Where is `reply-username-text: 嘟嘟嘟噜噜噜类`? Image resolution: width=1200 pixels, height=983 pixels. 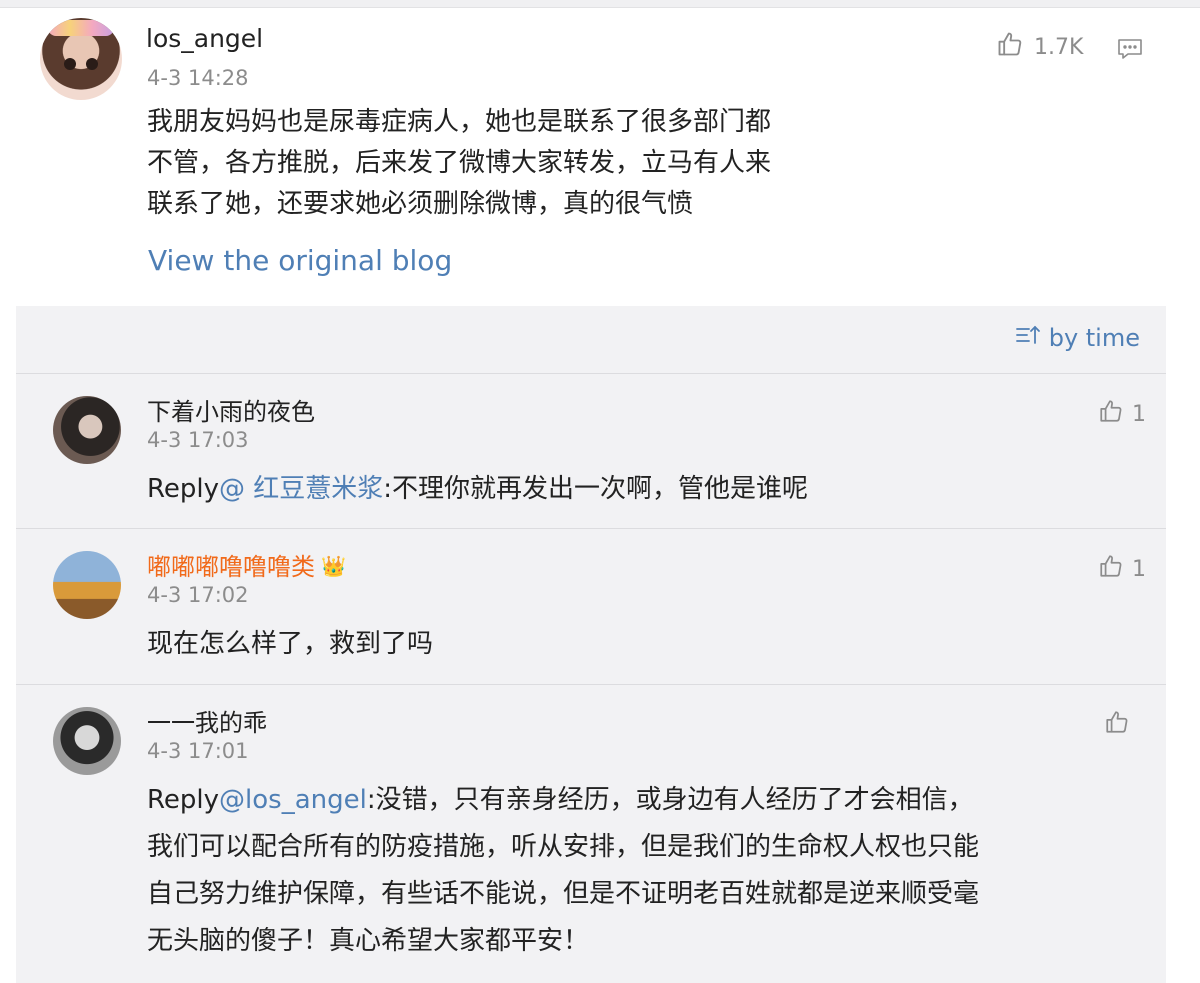 reply-username-text: 嘟嘟嘟噜噜噜类 is located at coordinates (231, 567).